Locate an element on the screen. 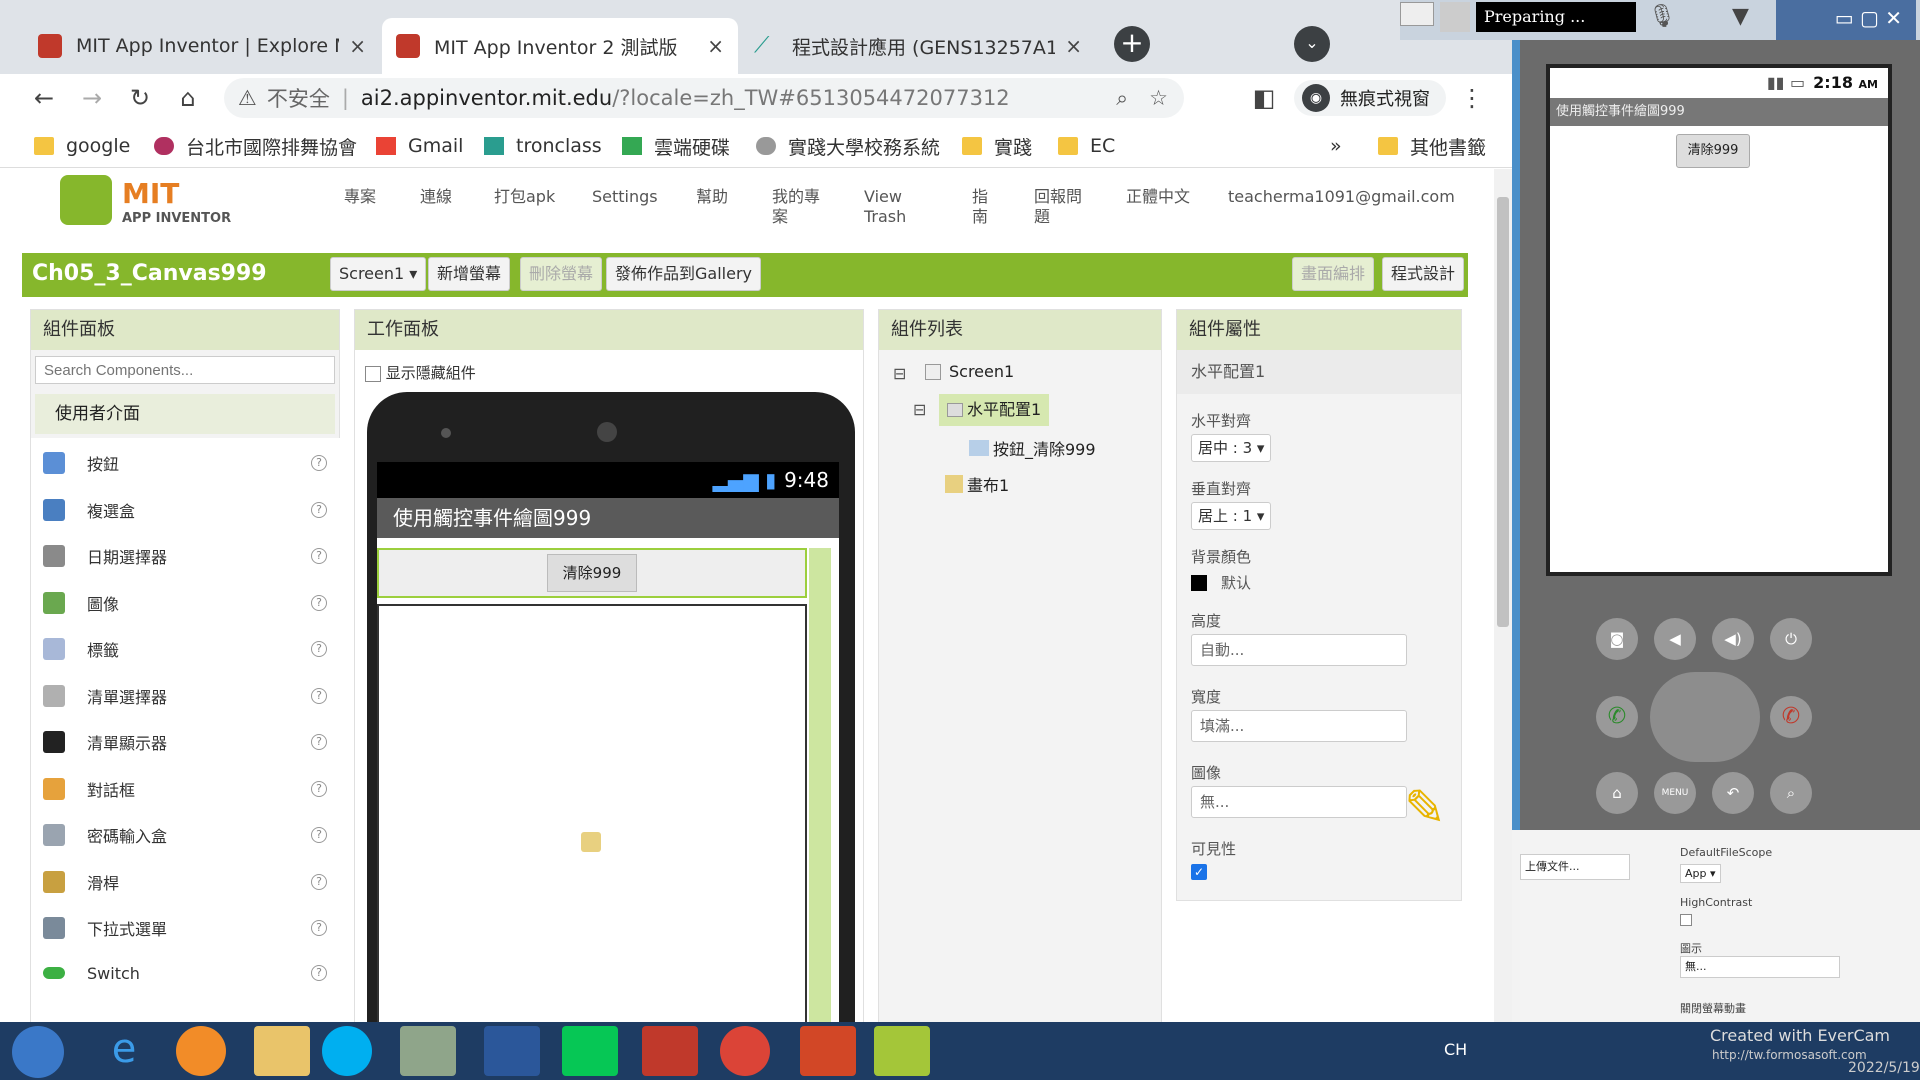 This screenshot has width=1920, height=1080. show-hidden-toggle: 显示隱藏組件 is located at coordinates (420, 372).